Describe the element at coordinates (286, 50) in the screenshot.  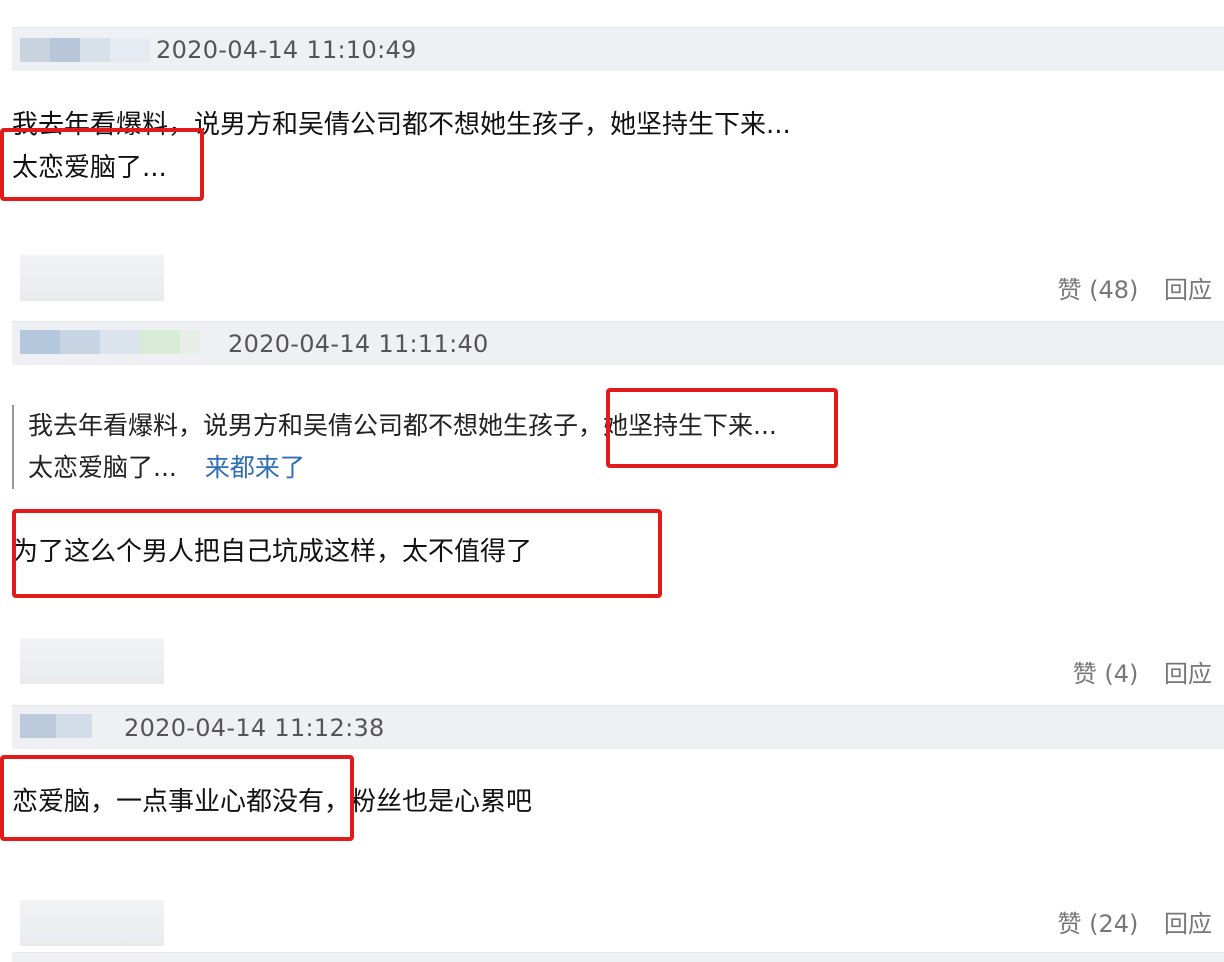
I see `comment-timestamp: 2020-04-14 11:10:49` at that location.